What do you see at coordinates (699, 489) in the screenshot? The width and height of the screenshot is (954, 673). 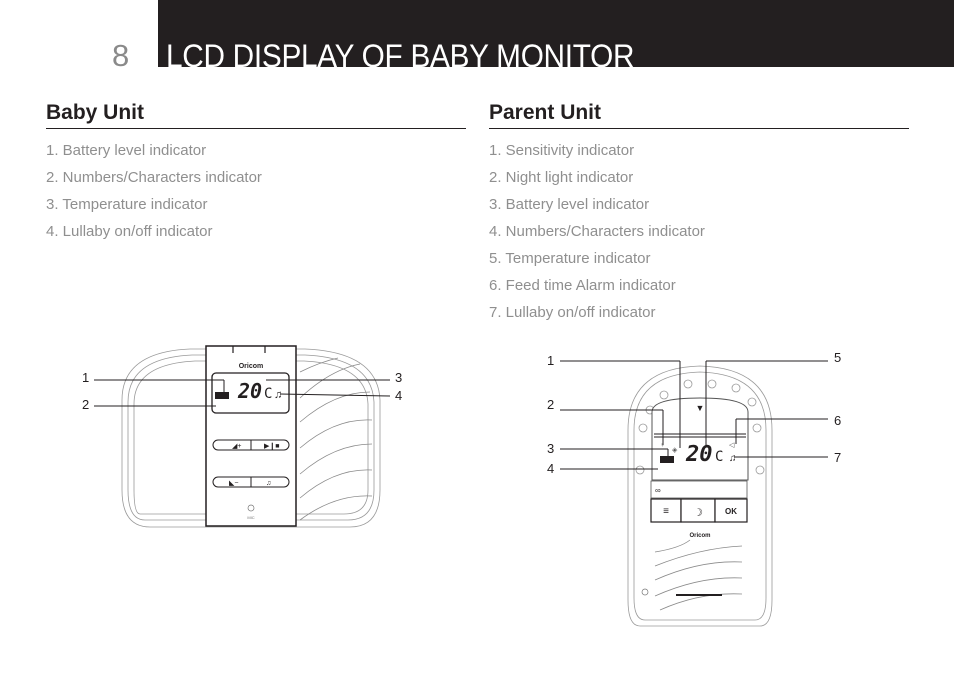 I see `parent-status-bar` at bounding box center [699, 489].